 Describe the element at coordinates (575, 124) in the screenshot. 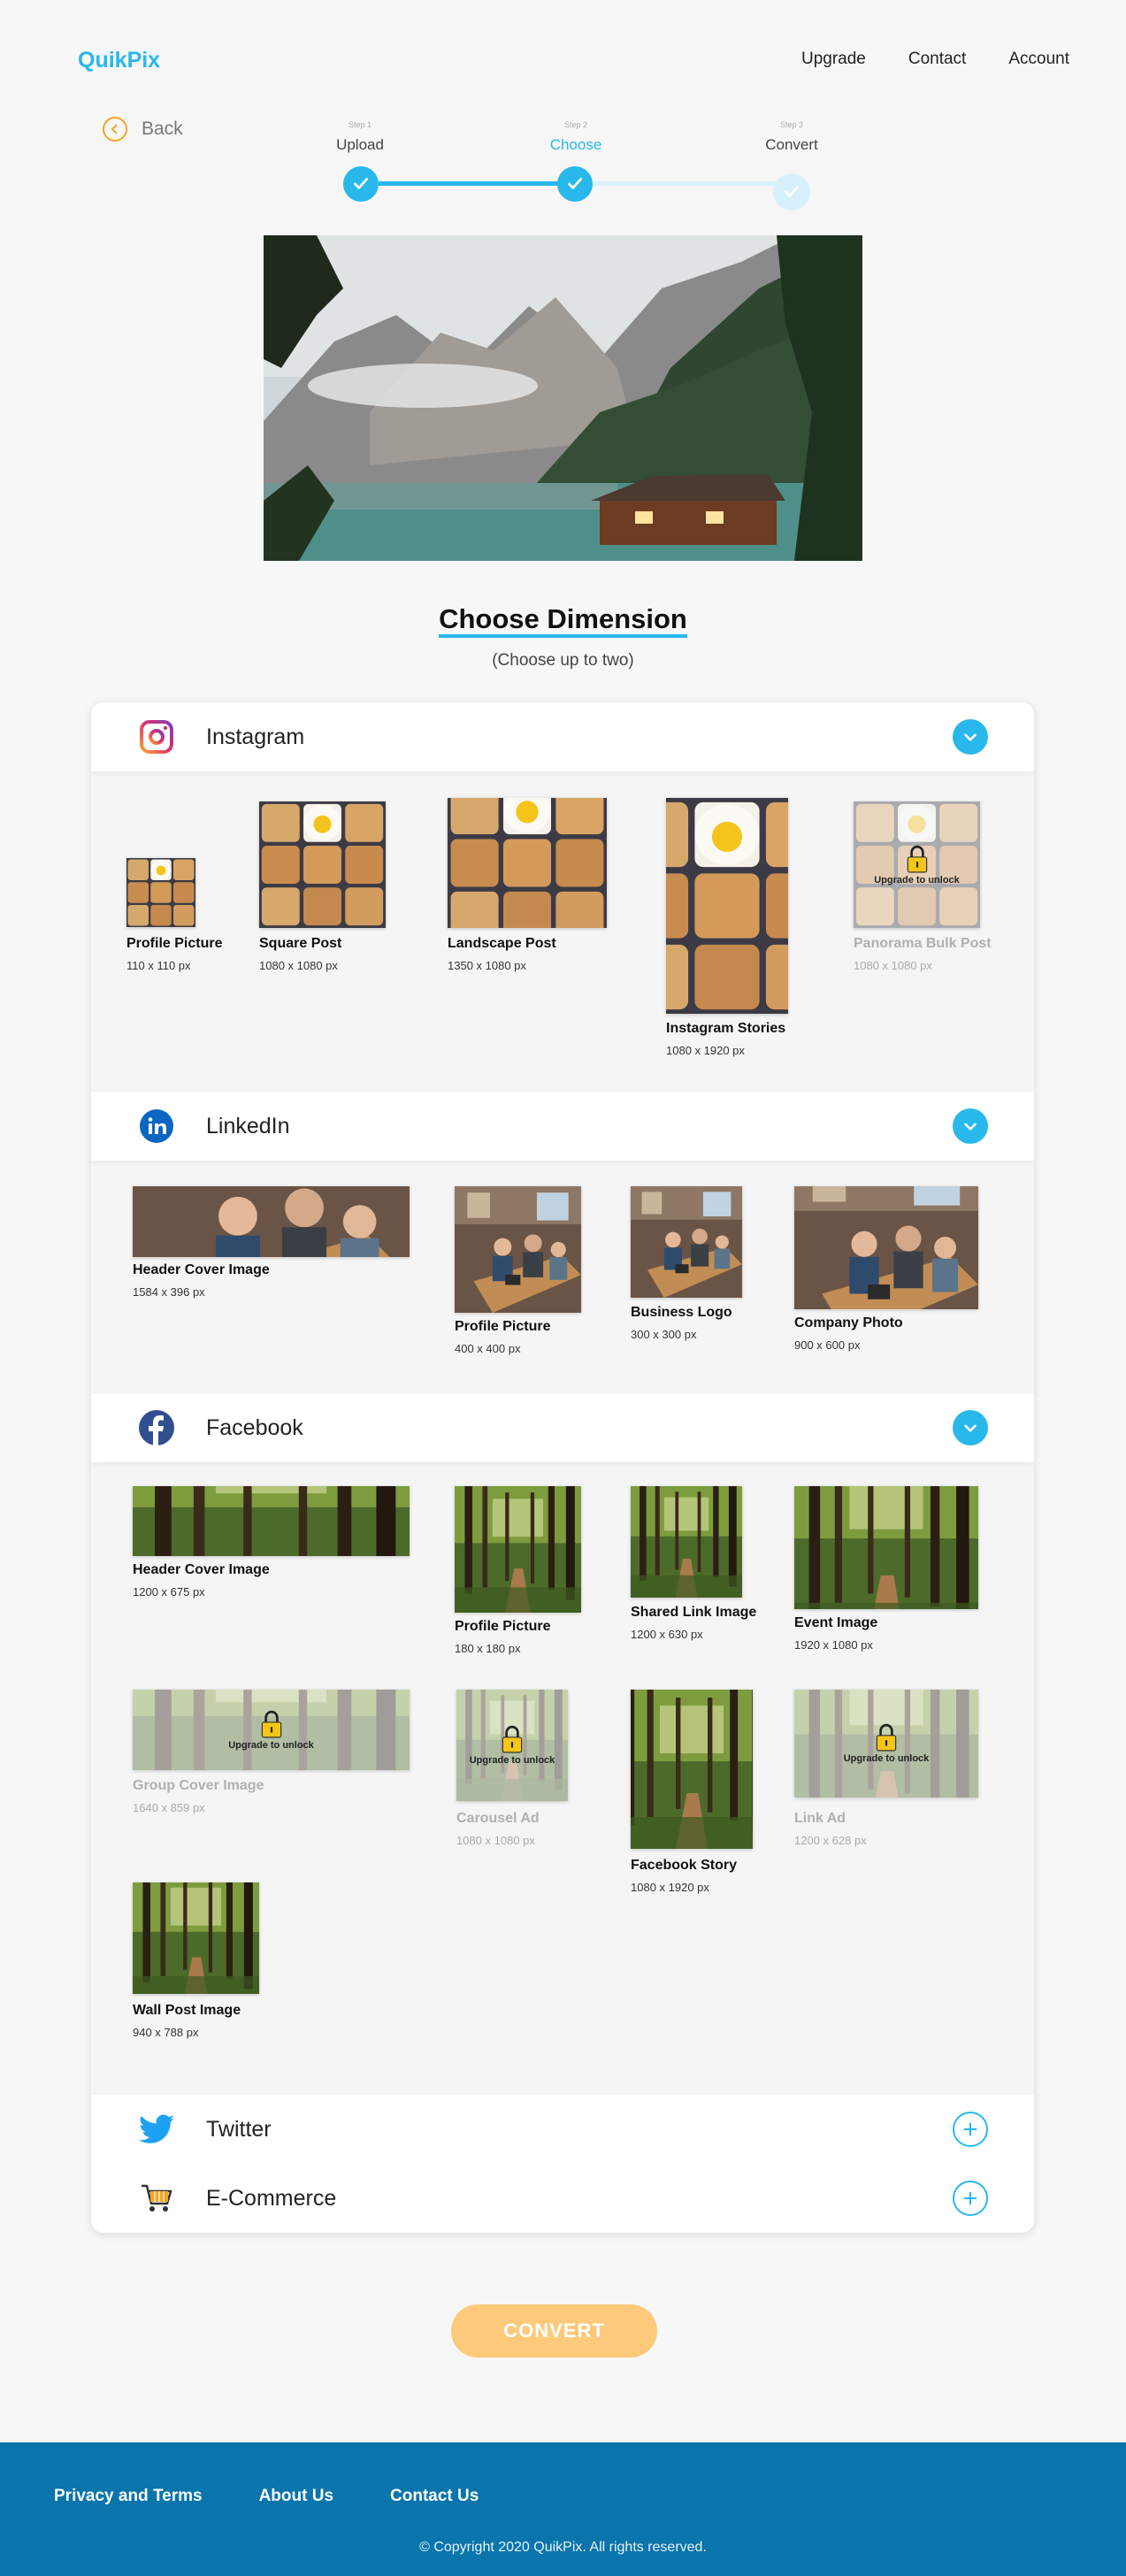

I see `step-number: Step 2` at that location.